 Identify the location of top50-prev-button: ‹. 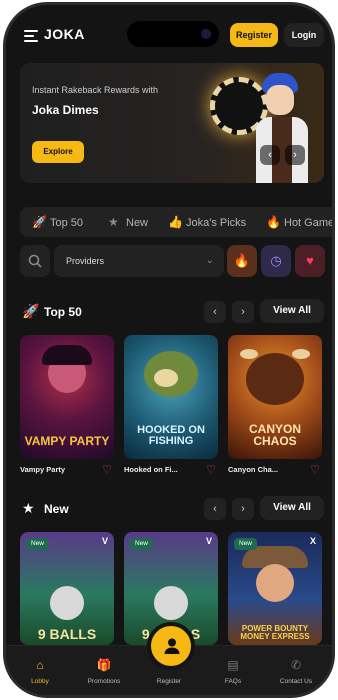
(215, 312).